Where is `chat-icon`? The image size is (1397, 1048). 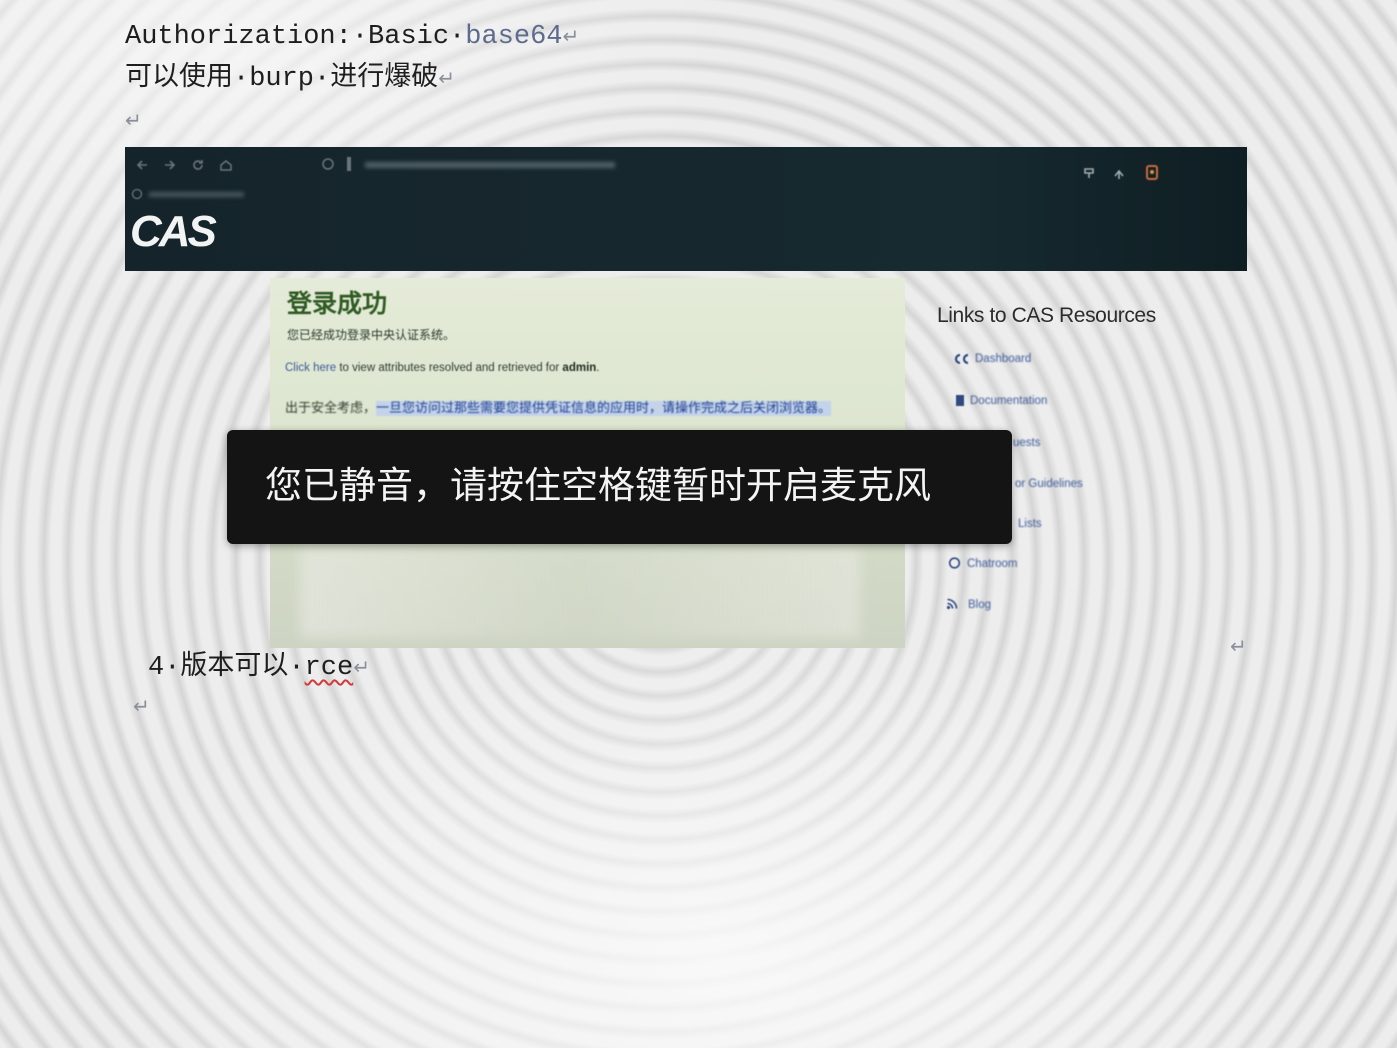
chat-icon is located at coordinates (954, 563).